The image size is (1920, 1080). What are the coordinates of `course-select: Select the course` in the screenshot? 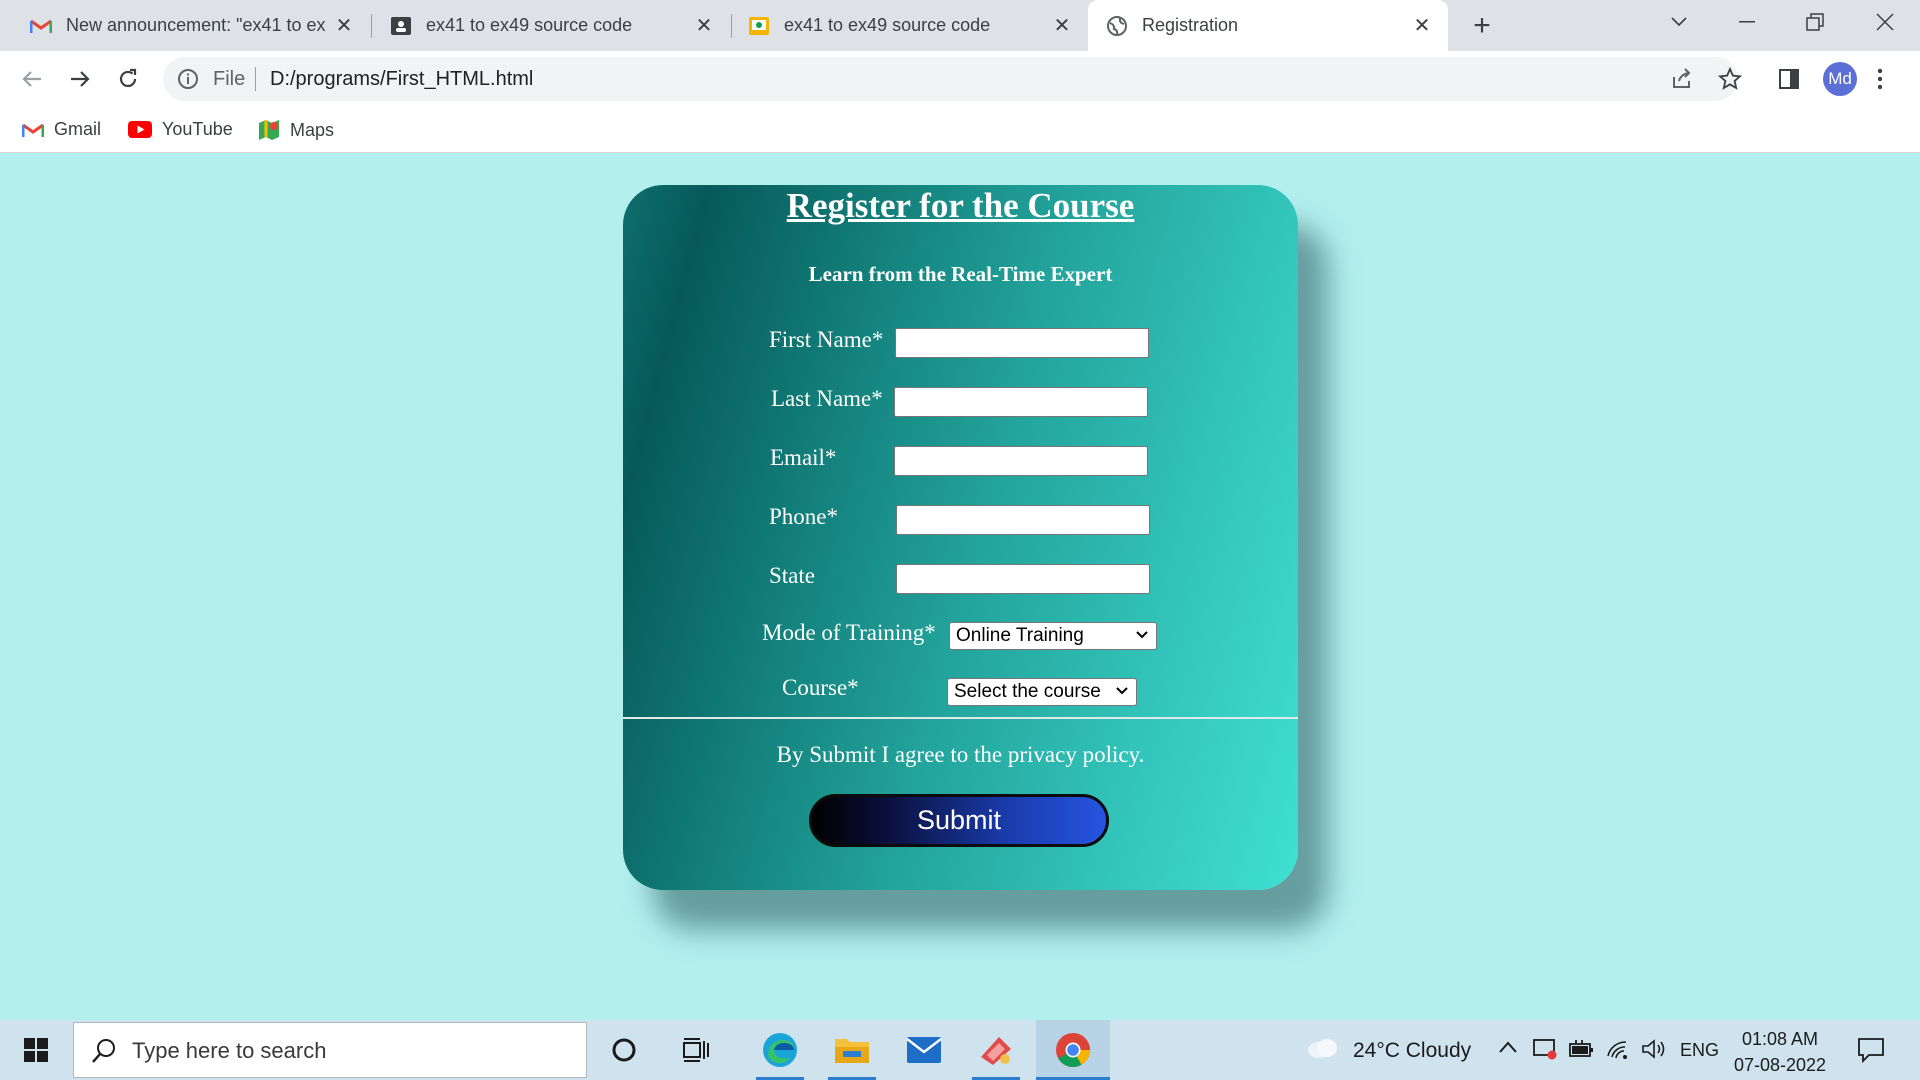 It's located at (1042, 692).